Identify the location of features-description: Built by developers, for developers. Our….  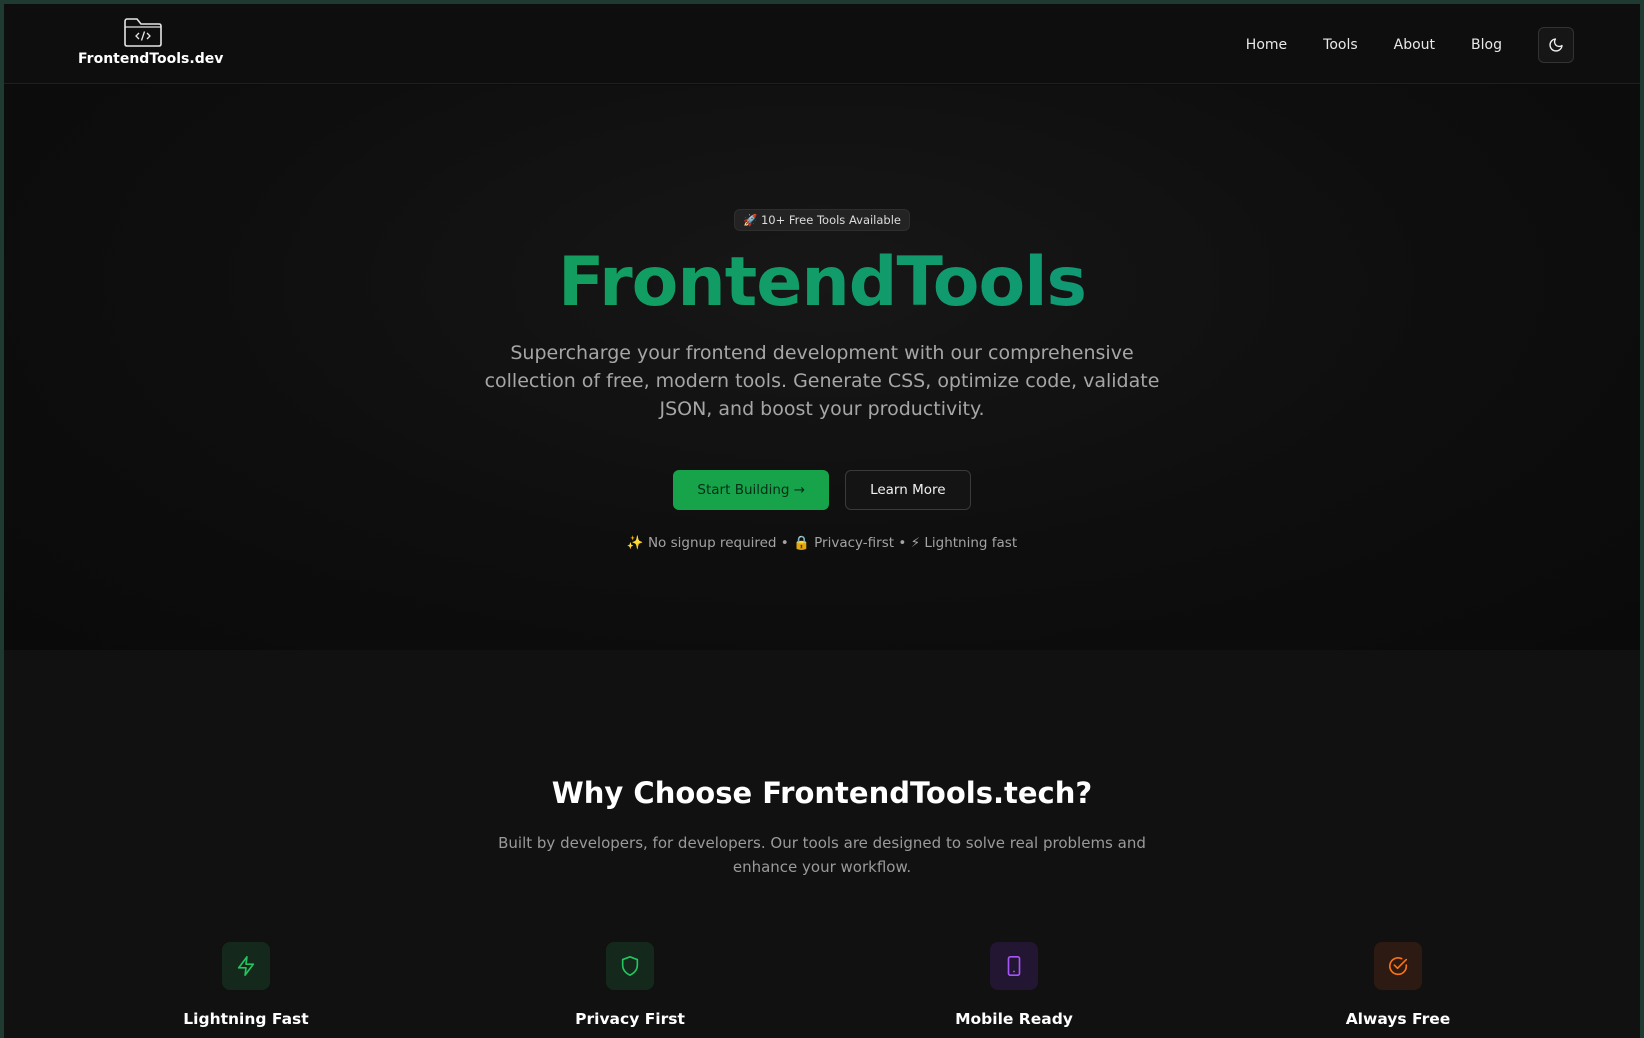
(822, 855).